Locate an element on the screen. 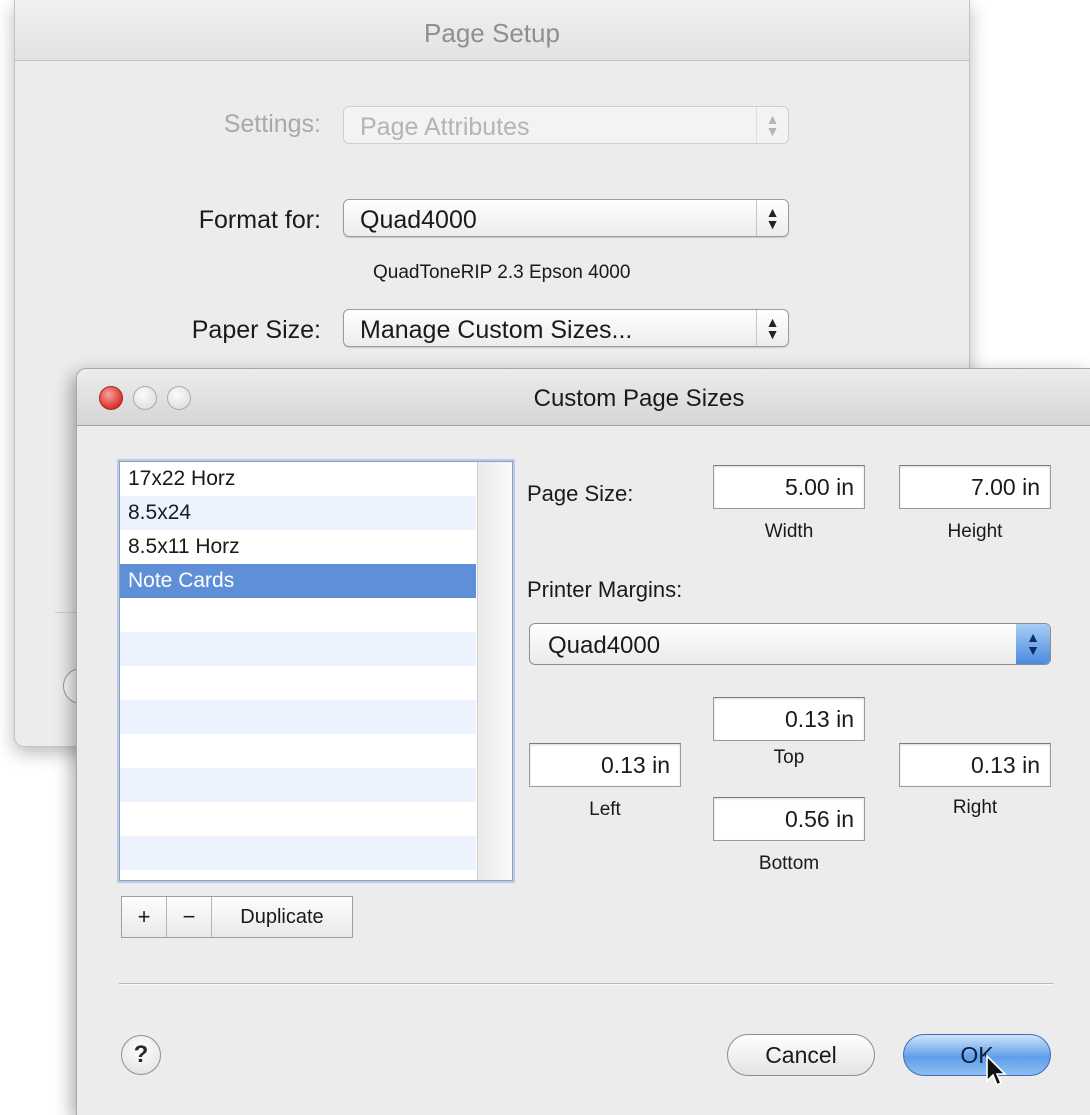 Image resolution: width=1090 pixels, height=1115 pixels. custom-sizes-title: Custom Page Sizes is located at coordinates (639, 398).